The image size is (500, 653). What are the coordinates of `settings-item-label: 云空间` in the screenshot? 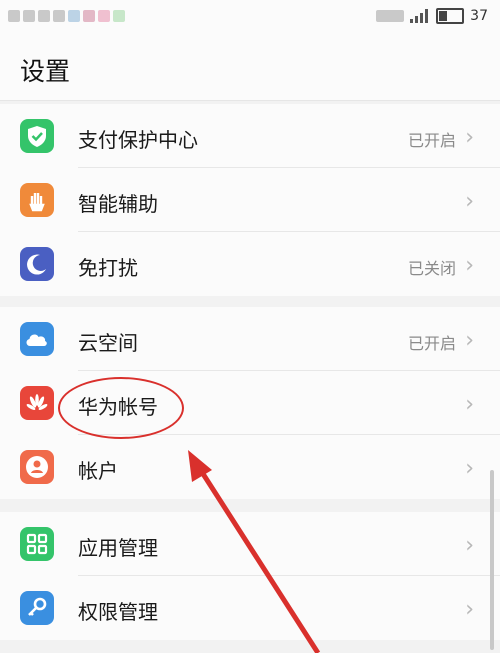 It's located at (108, 343).